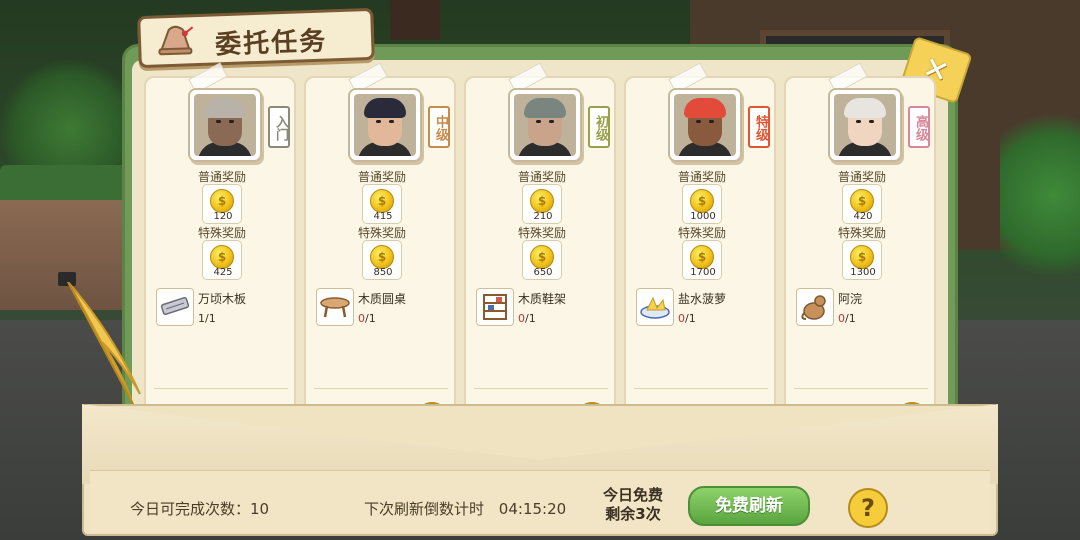  I want to click on shoe-rack-icon, so click(495, 307).